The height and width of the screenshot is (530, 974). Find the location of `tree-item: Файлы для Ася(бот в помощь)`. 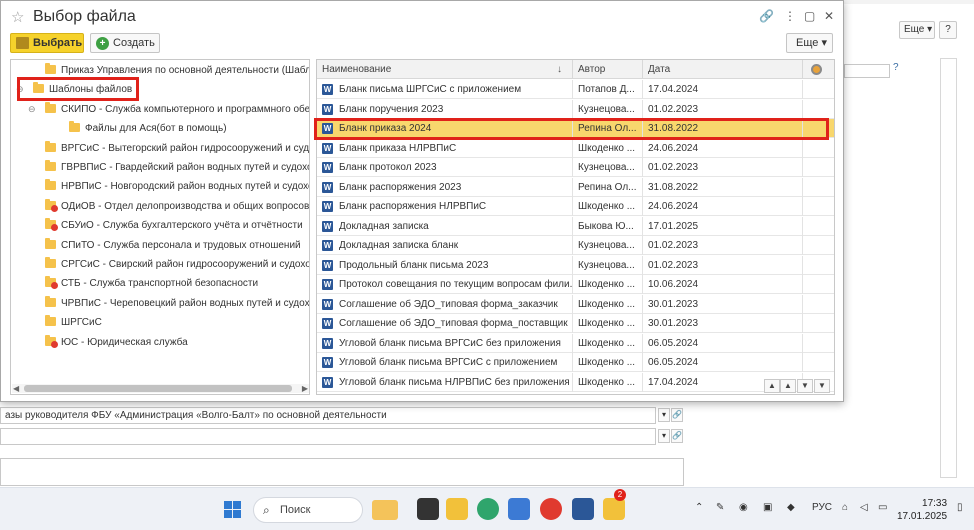

tree-item: Файлы для Ася(бот в помощь) is located at coordinates (160, 128).